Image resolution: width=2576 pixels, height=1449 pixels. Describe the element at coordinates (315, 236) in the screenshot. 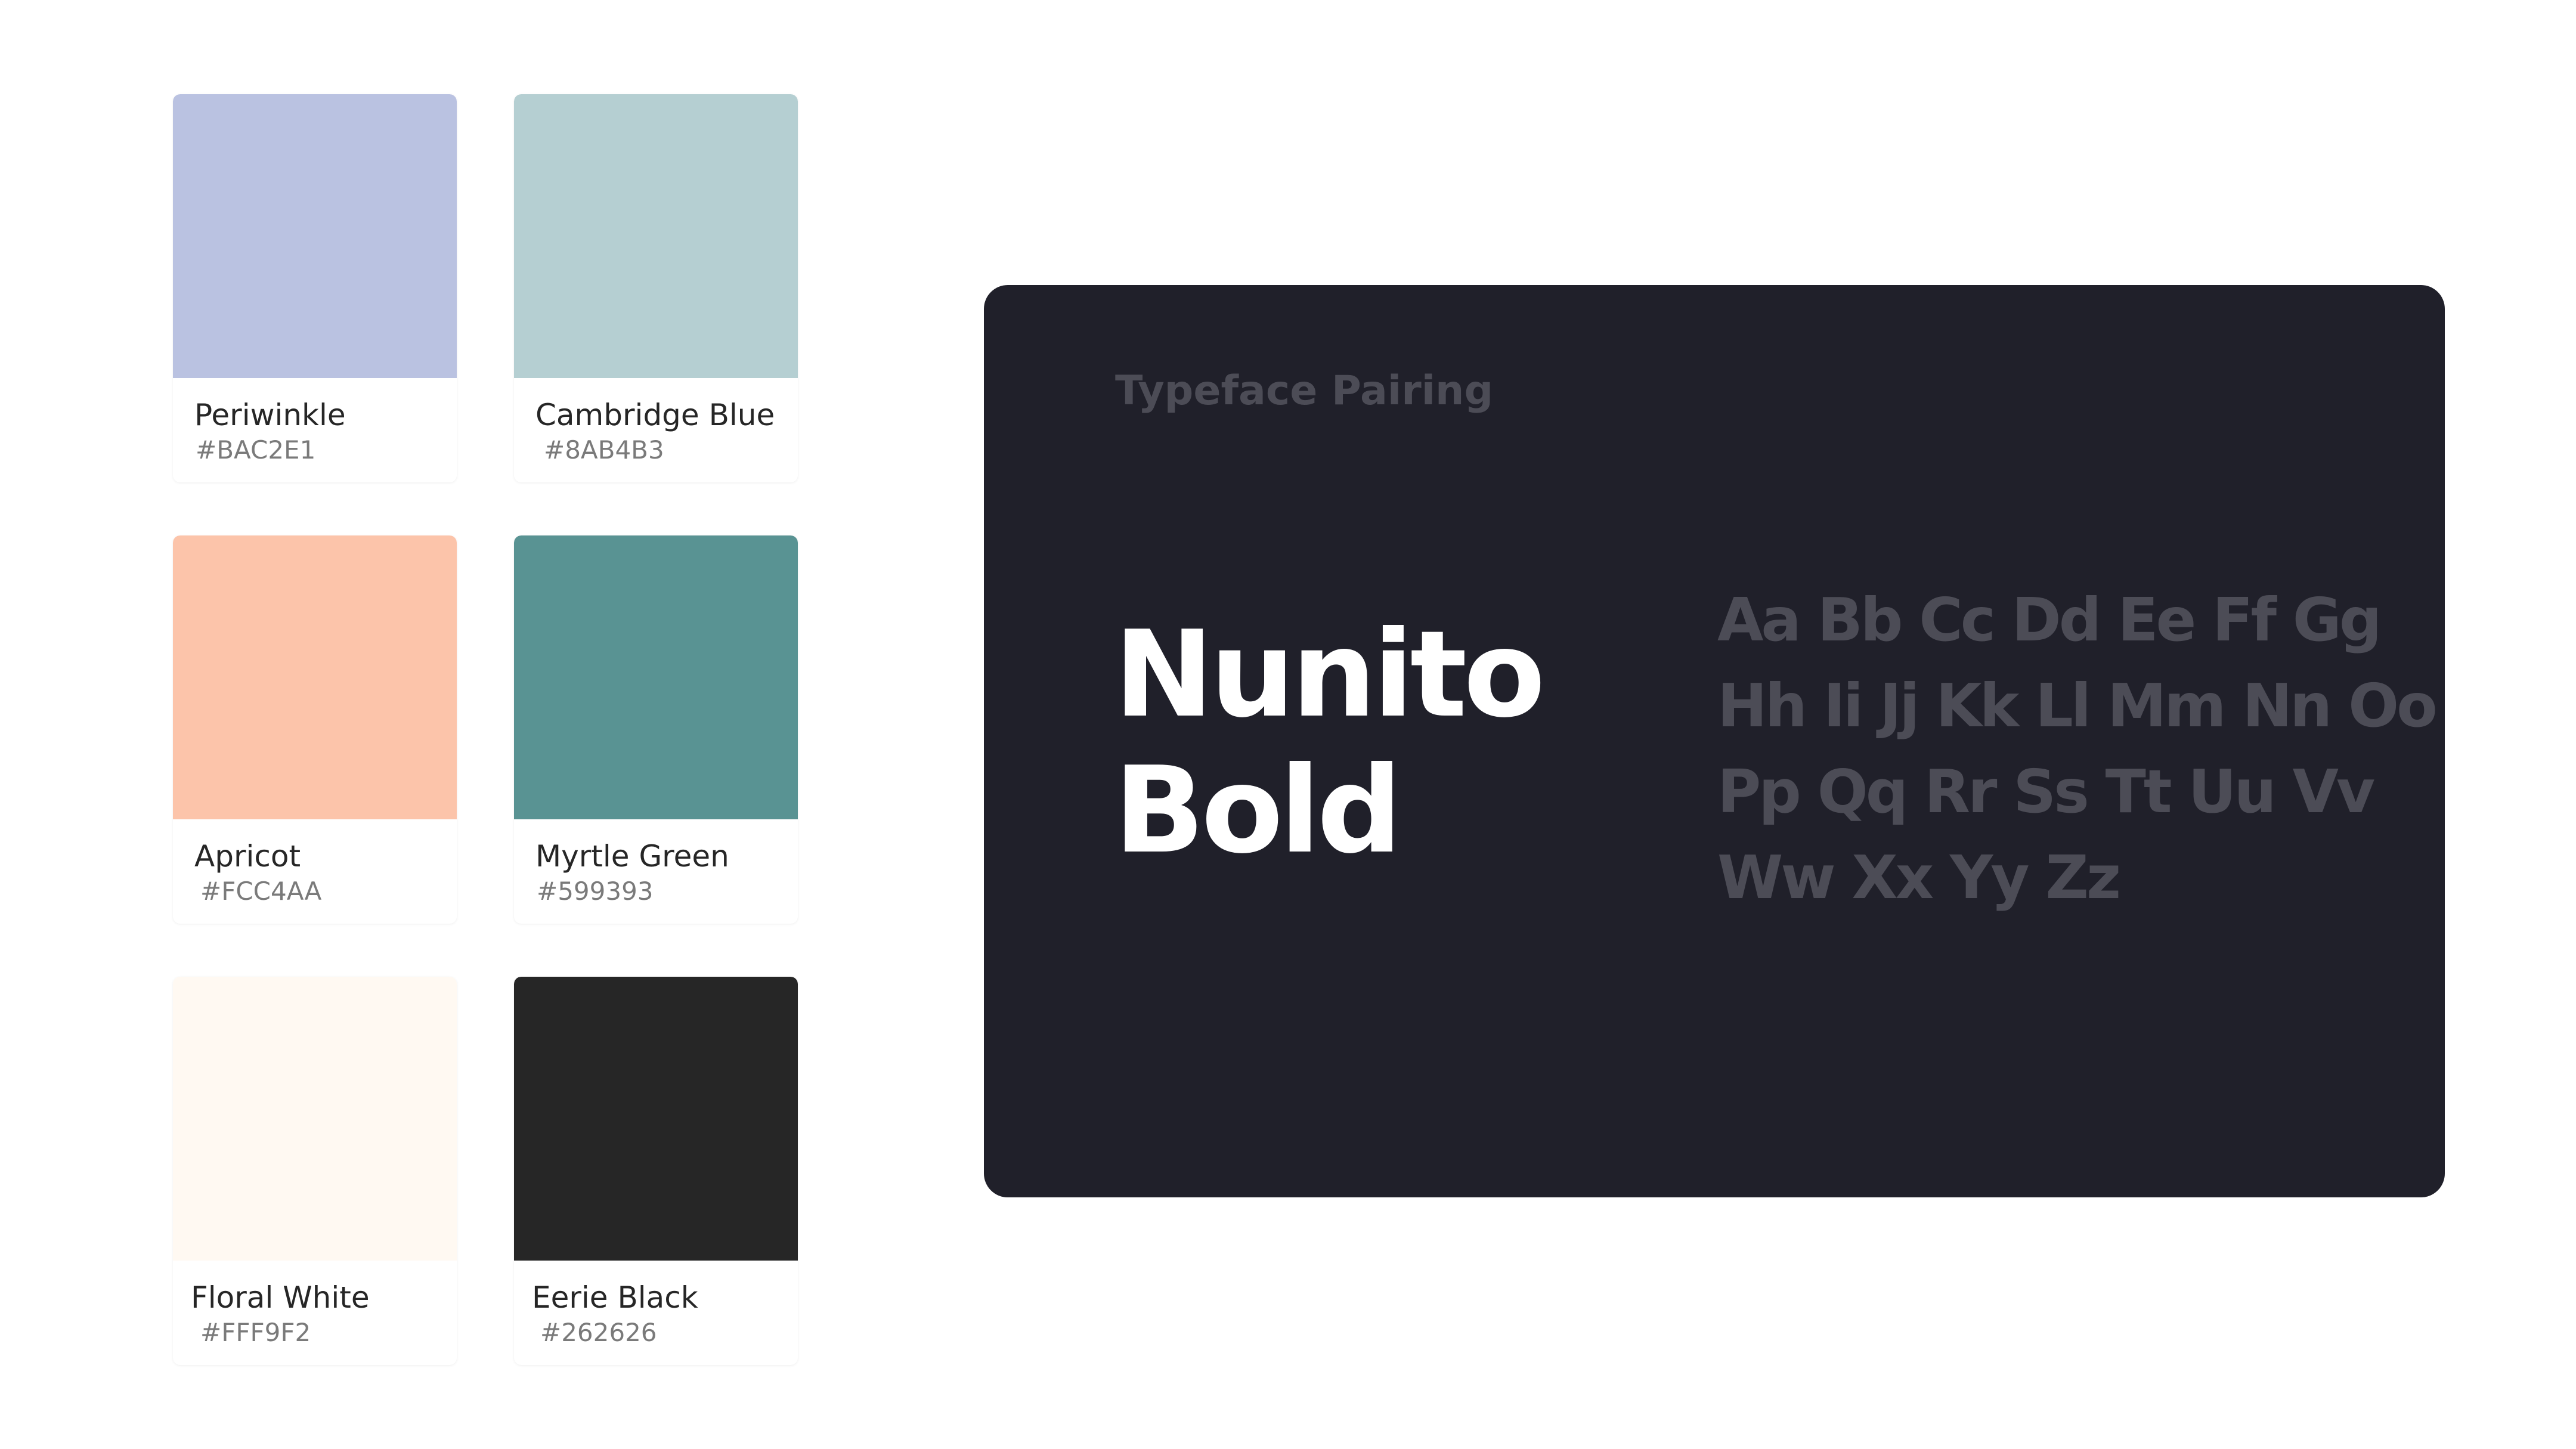

I see `swatch-color-periwinkle` at that location.